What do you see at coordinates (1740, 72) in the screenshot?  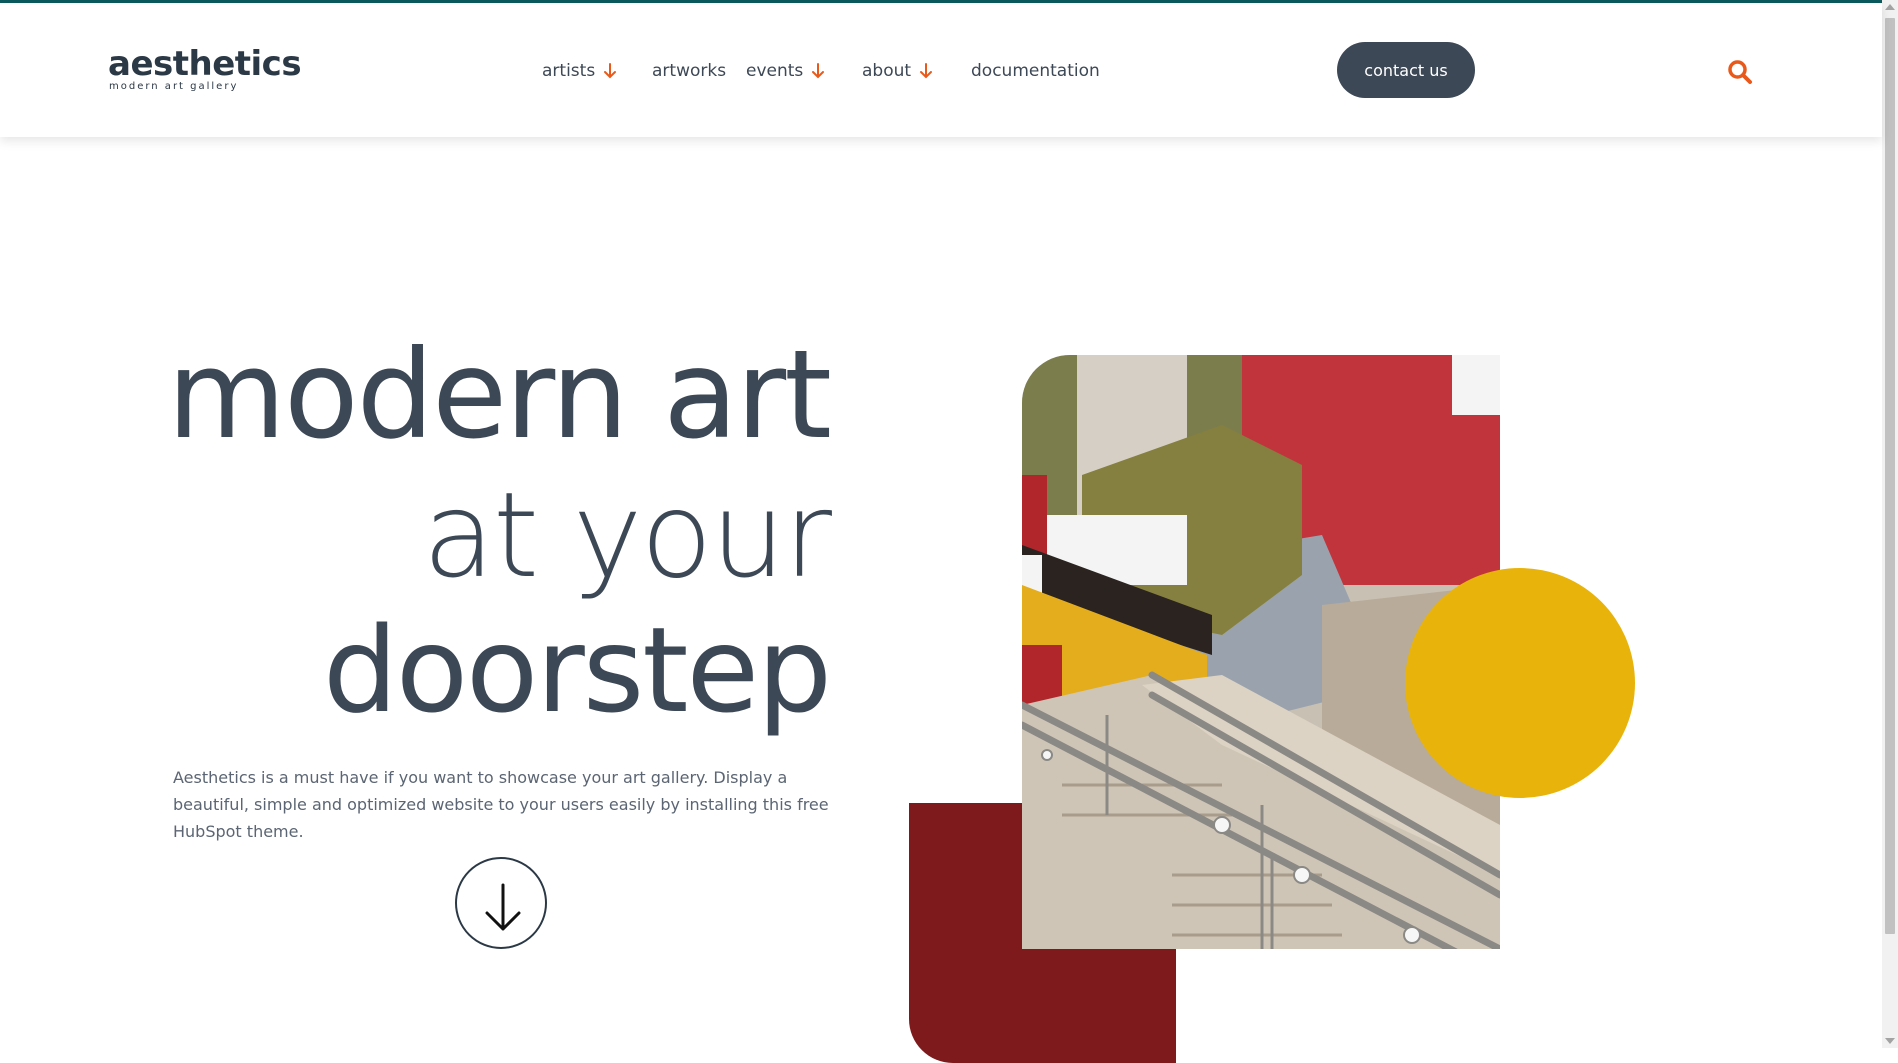 I see `search-icon` at bounding box center [1740, 72].